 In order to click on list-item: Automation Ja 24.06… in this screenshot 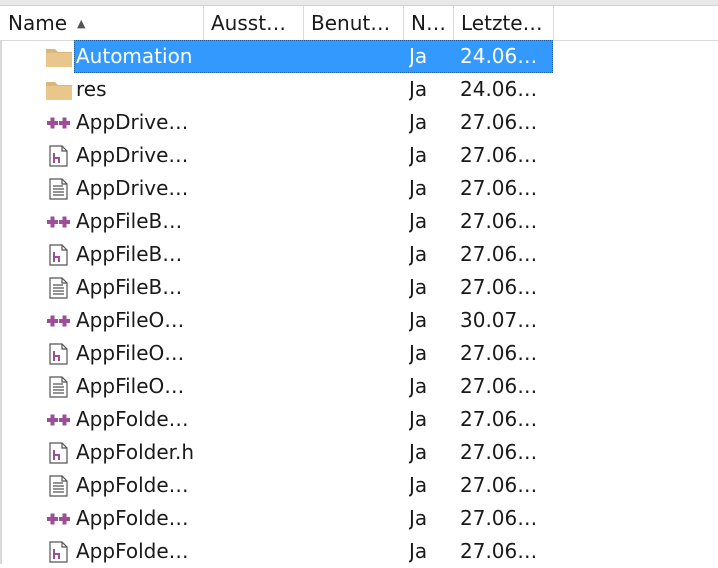, I will do `click(359, 56)`.